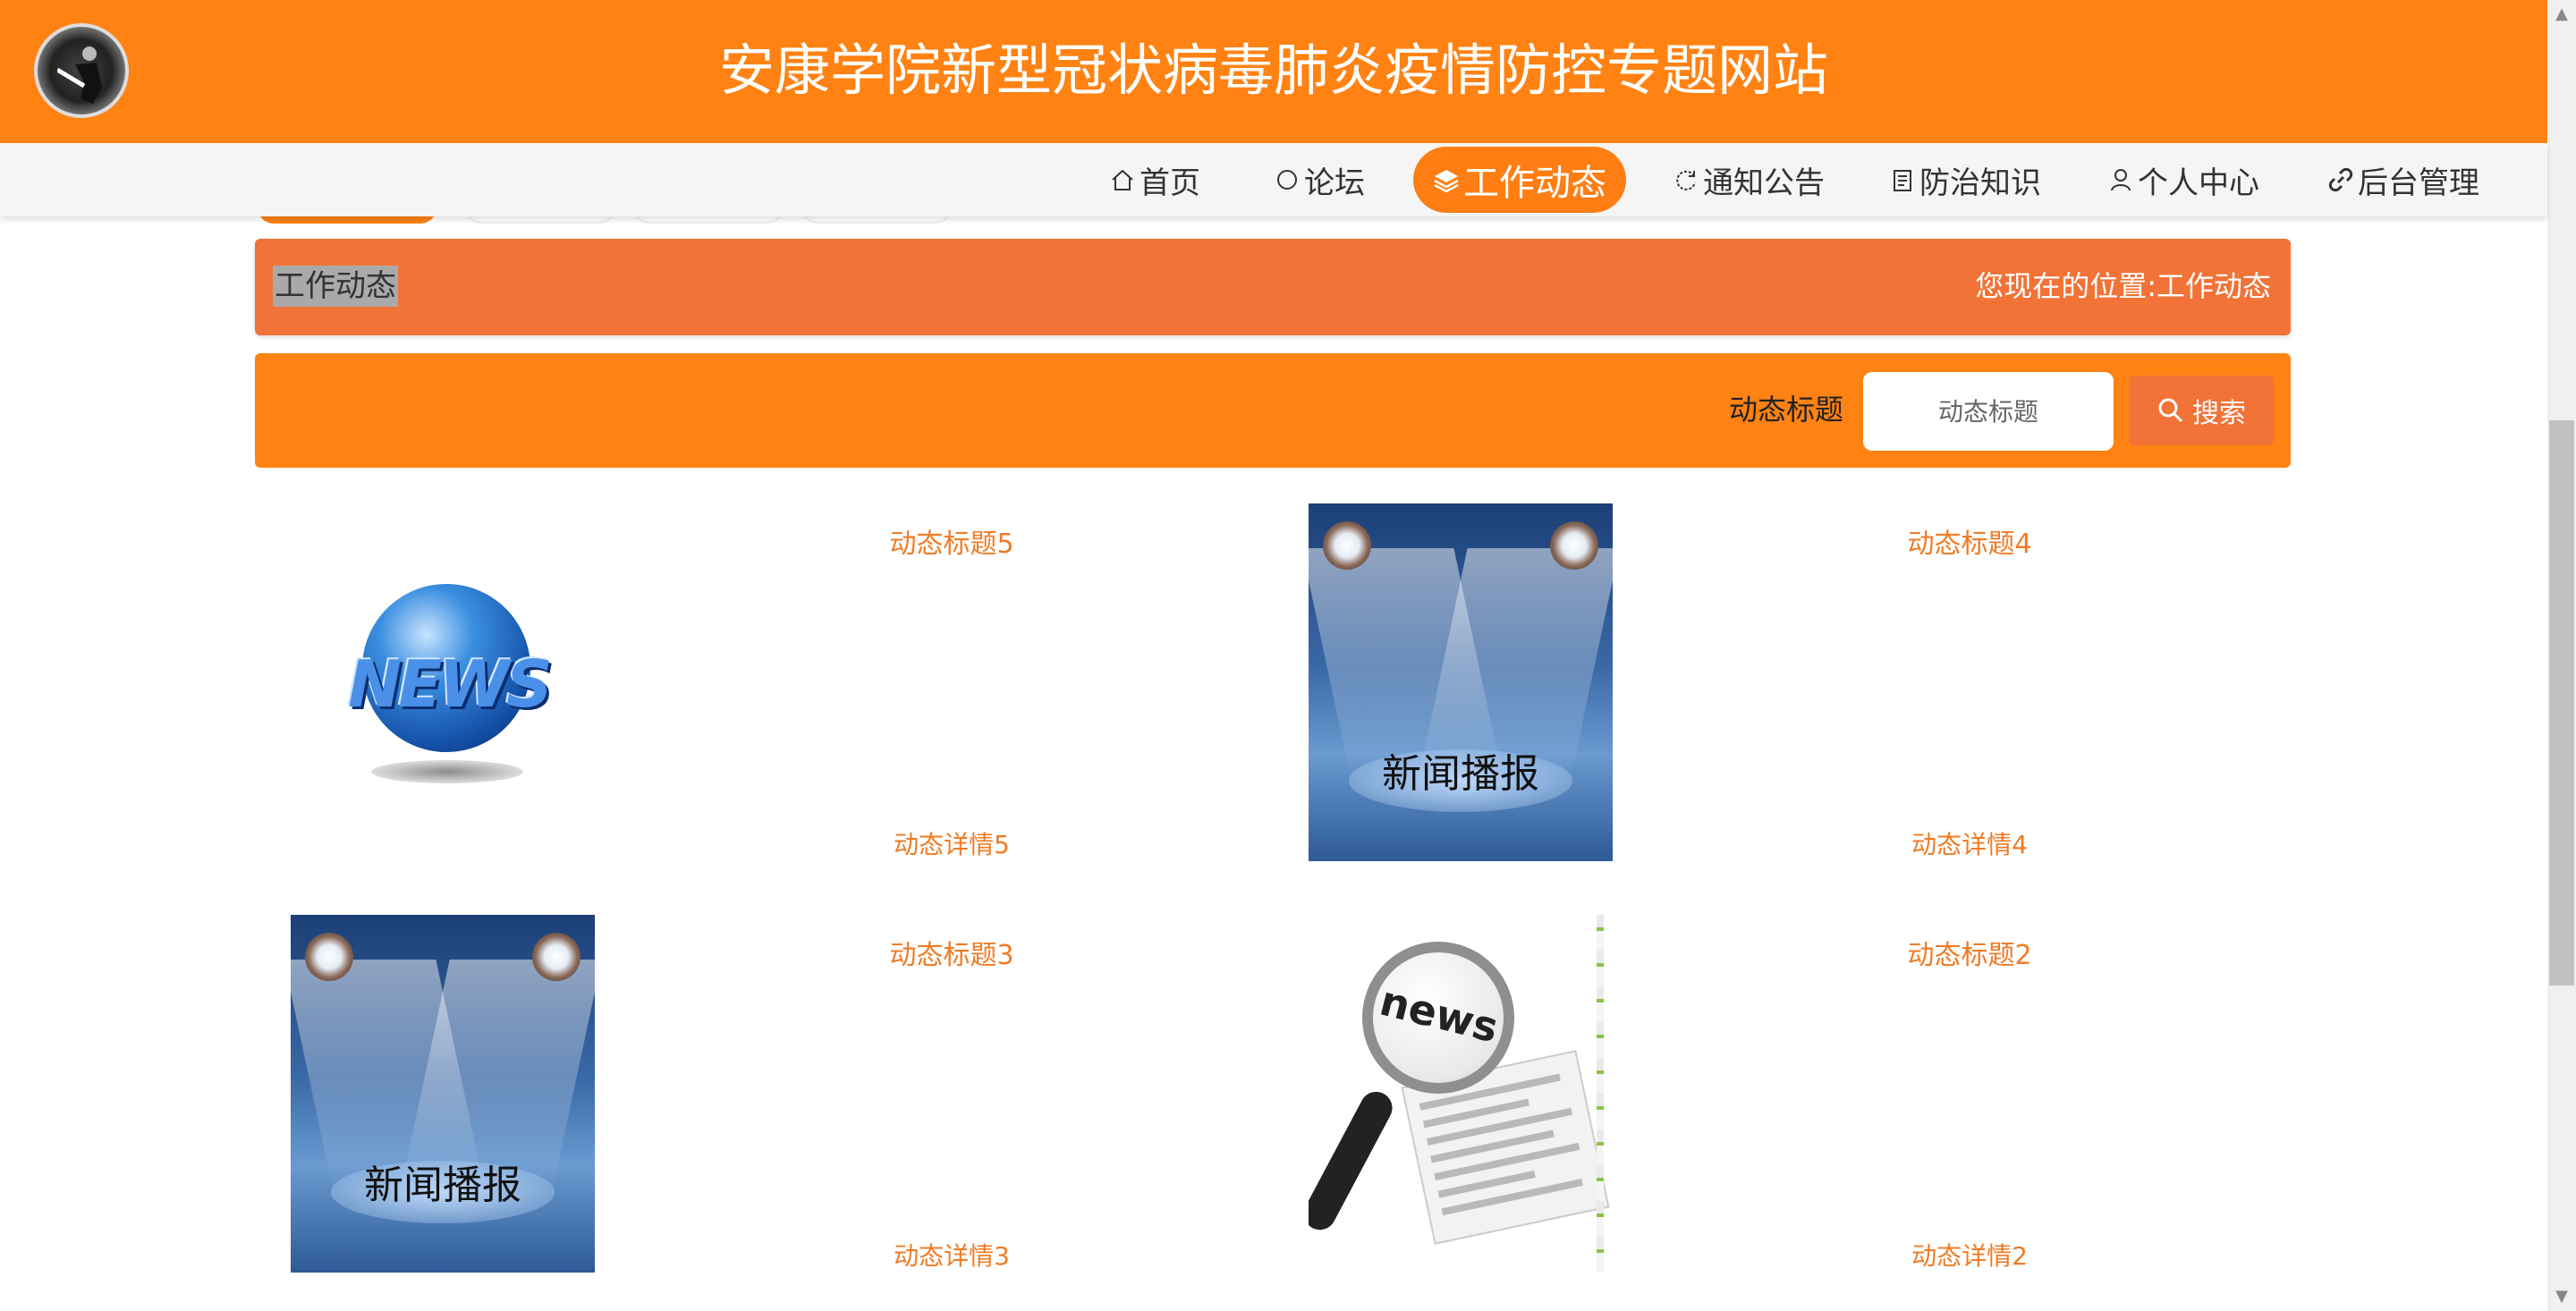 The height and width of the screenshot is (1311, 2576). I want to click on nav-personal-center-label: 个人中心, so click(2198, 183).